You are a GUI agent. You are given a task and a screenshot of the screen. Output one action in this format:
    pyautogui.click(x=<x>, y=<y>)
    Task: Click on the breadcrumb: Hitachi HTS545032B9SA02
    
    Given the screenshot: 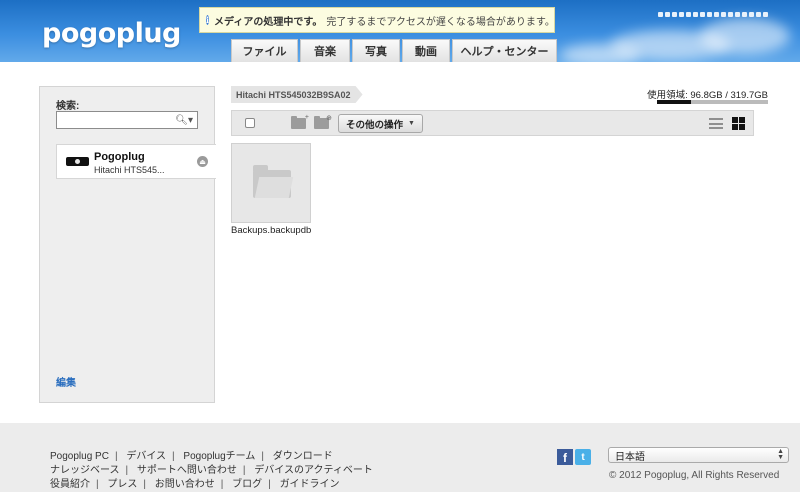 What is the action you would take?
    pyautogui.click(x=297, y=94)
    